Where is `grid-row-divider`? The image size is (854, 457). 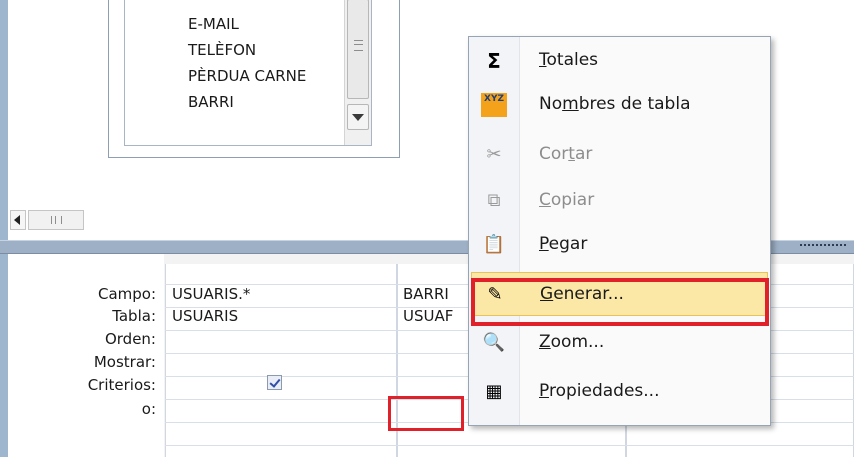
grid-row-divider is located at coordinates (509, 445).